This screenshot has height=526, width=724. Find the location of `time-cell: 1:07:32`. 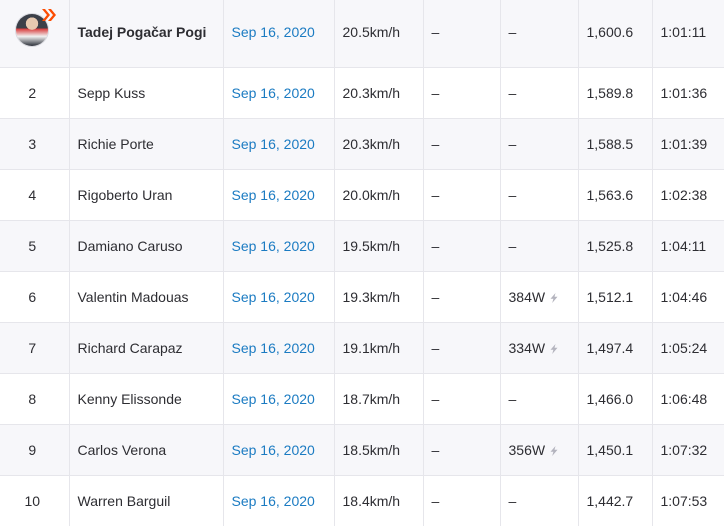

time-cell: 1:07:32 is located at coordinates (688, 450).